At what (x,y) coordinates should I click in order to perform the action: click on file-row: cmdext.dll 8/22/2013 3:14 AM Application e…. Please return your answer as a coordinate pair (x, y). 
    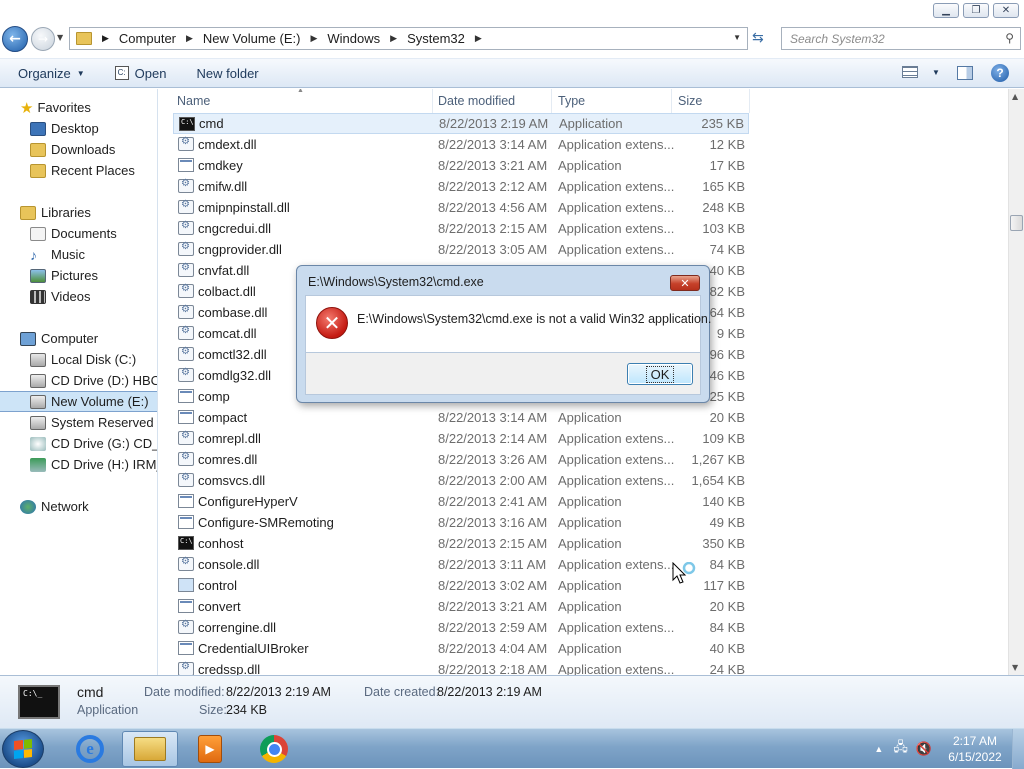
    Looking at the image, I should click on (461, 144).